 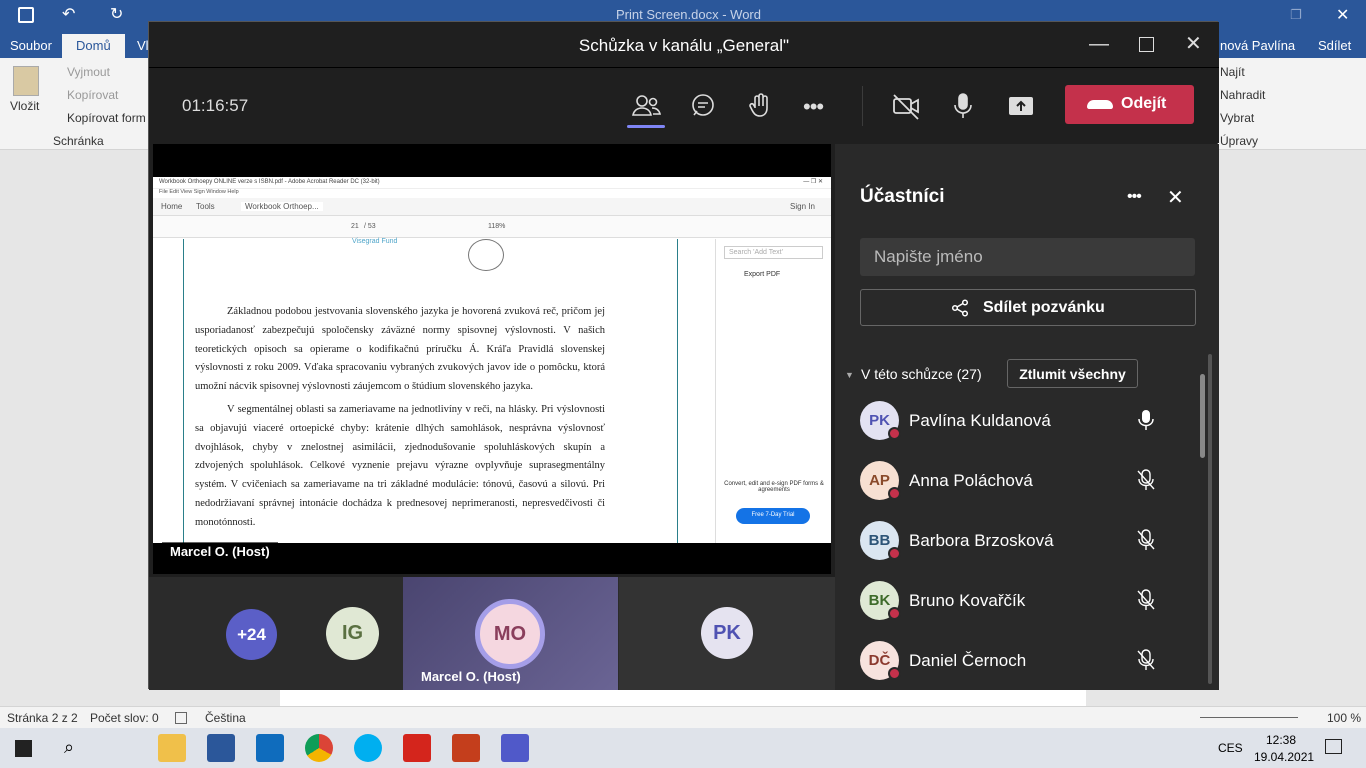 What do you see at coordinates (1021, 106) in the screenshot?
I see `share-screen-icon` at bounding box center [1021, 106].